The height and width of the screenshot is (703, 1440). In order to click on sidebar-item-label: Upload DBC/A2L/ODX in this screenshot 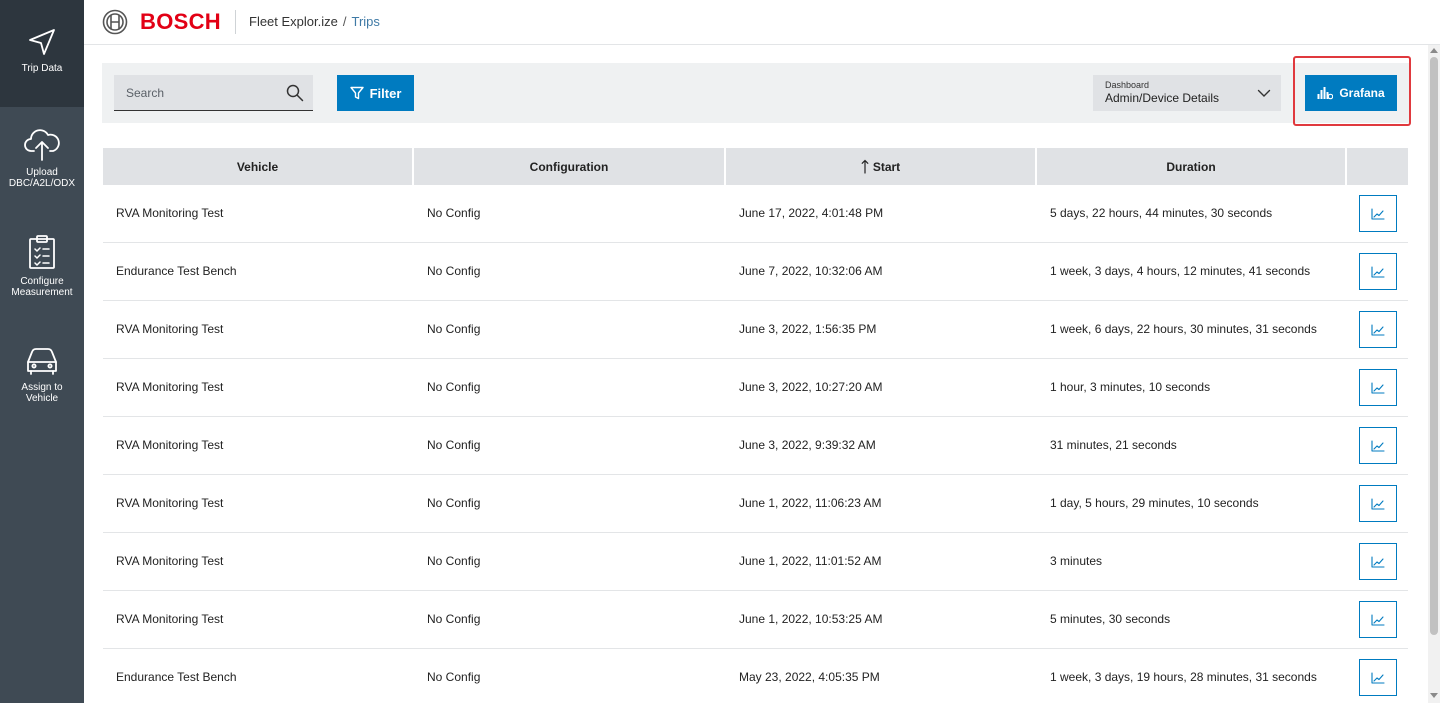, I will do `click(42, 178)`.